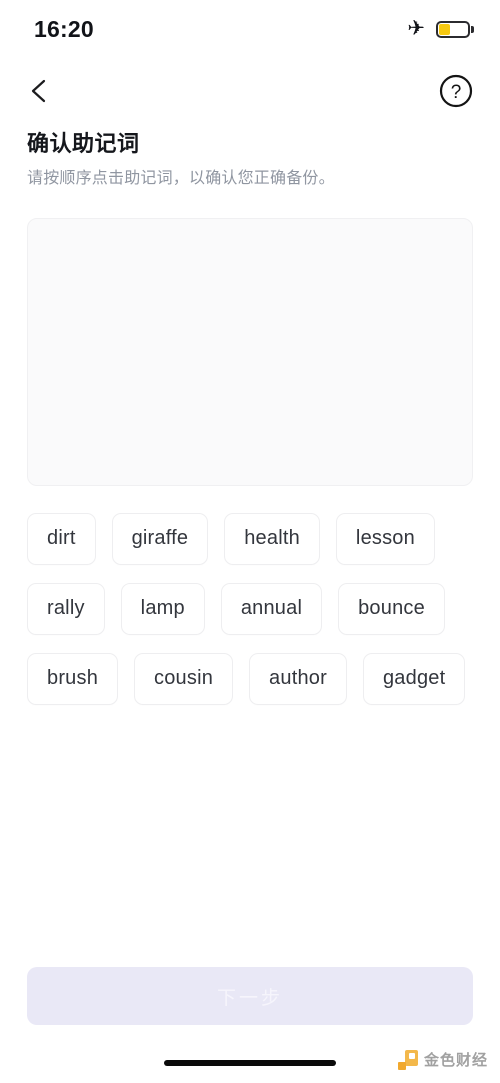 The image size is (500, 1083). Describe the element at coordinates (61, 538) in the screenshot. I see `word-chip: dirt` at that location.